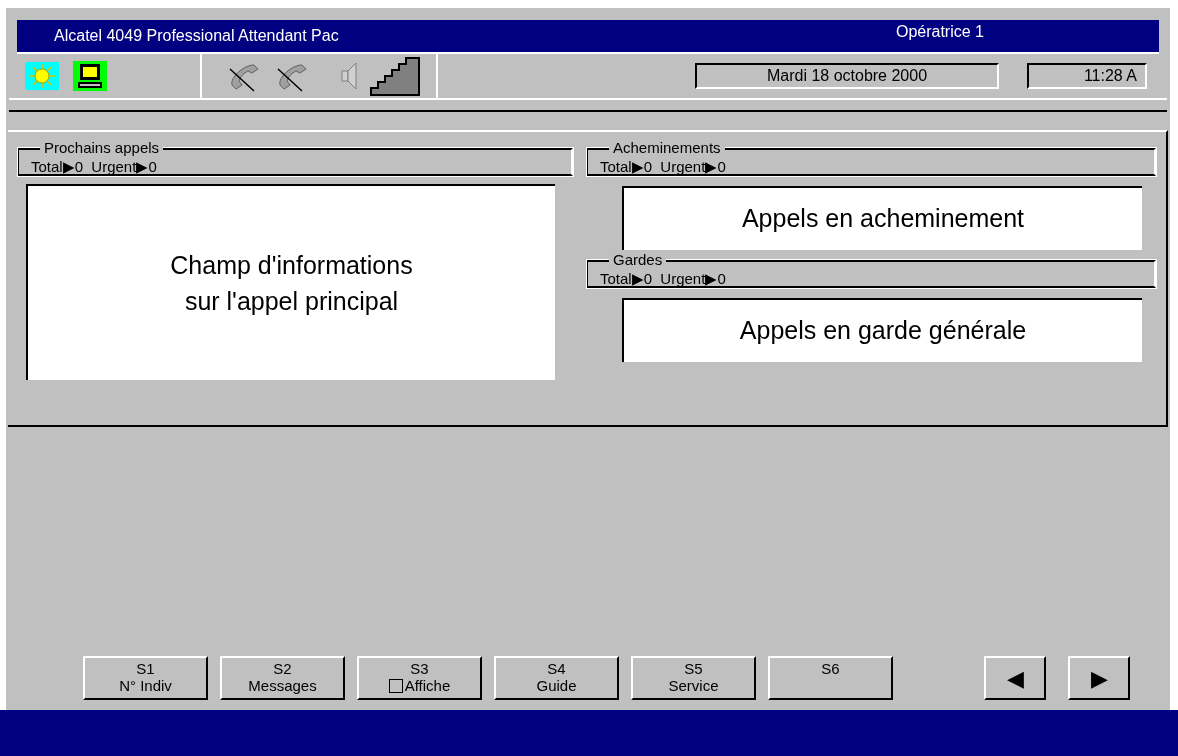 Image resolution: width=1178 pixels, height=756 pixels. What do you see at coordinates (291, 265) in the screenshot?
I see `field-text: Champ d'informations` at bounding box center [291, 265].